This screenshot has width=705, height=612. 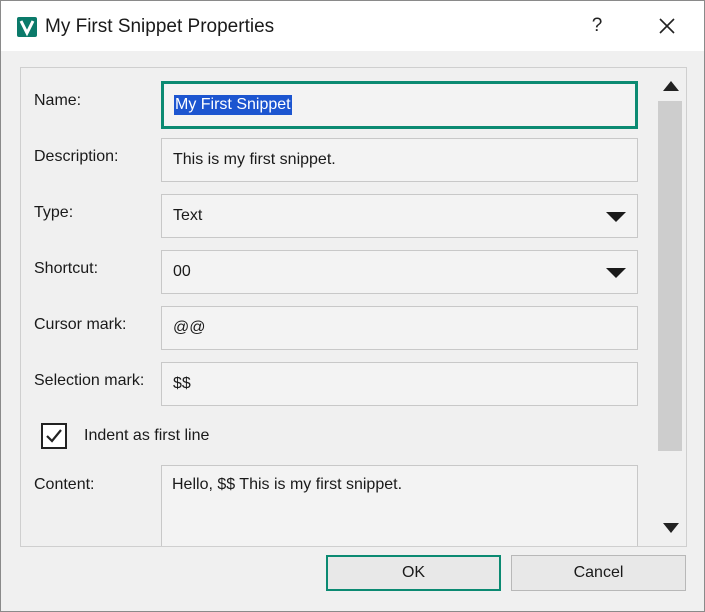 I want to click on name-label: Name:, so click(x=58, y=100).